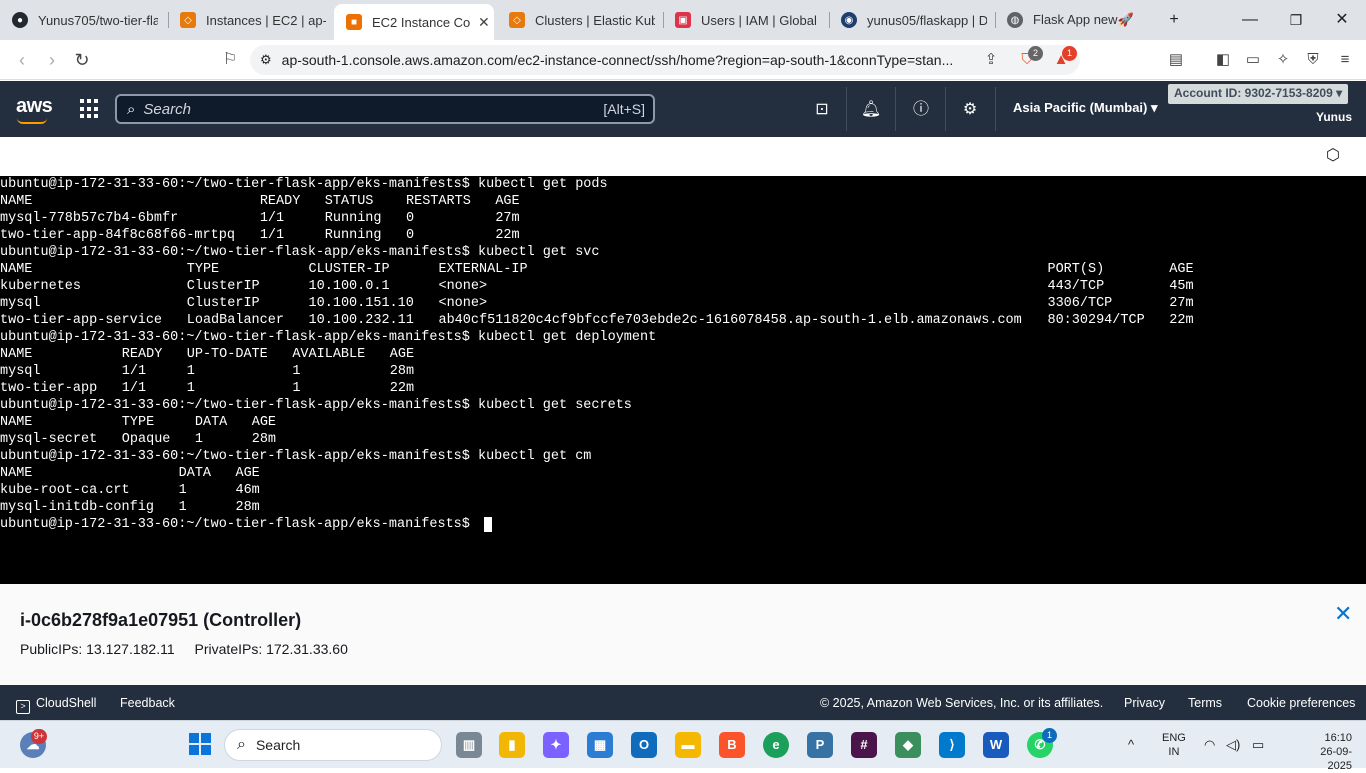 This screenshot has width=1366, height=773. What do you see at coordinates (1096, 320) in the screenshot?
I see `terminal-text: 80:30294/TCP` at bounding box center [1096, 320].